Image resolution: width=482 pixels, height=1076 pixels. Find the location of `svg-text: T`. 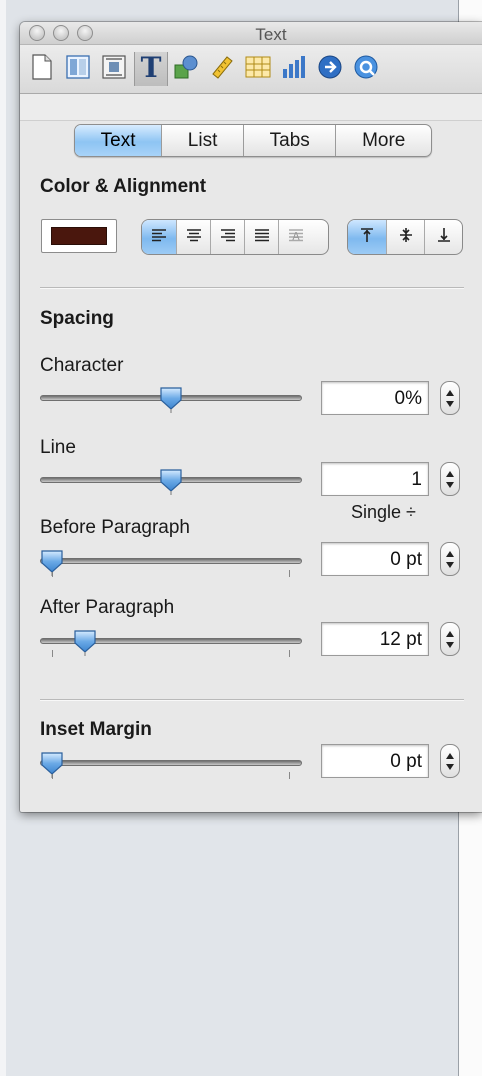

svg-text: T is located at coordinates (151, 67).